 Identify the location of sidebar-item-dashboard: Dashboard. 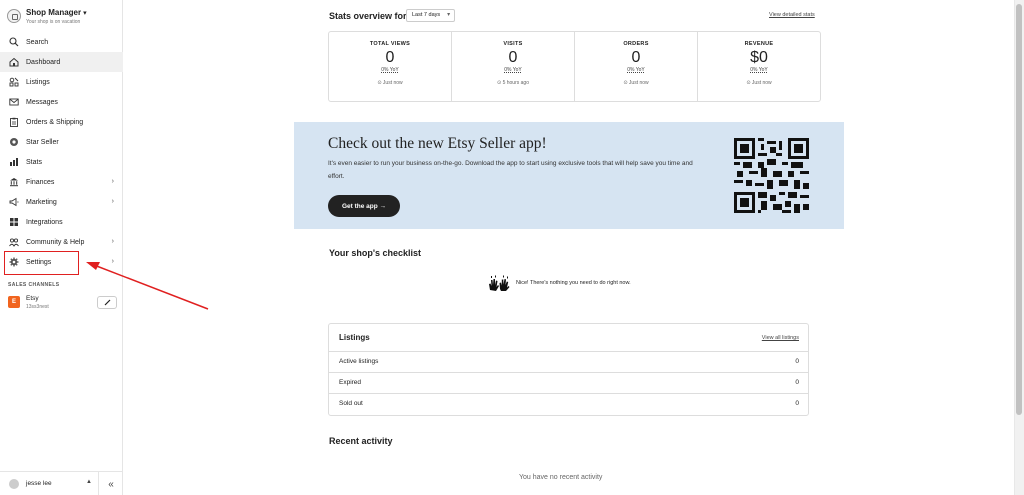
(61, 62).